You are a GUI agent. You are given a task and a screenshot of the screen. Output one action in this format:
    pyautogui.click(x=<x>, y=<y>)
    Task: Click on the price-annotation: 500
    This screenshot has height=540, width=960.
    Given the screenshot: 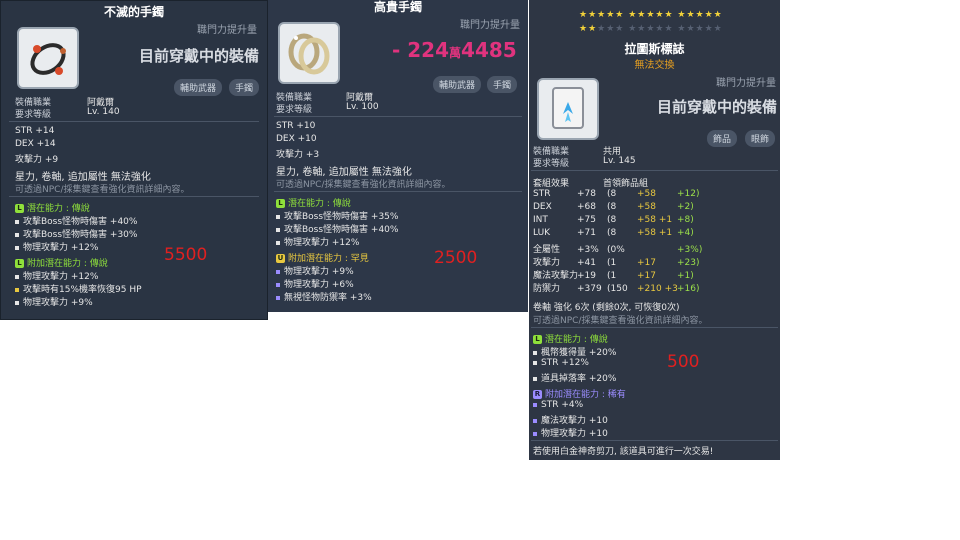 What is the action you would take?
    pyautogui.click(x=683, y=362)
    